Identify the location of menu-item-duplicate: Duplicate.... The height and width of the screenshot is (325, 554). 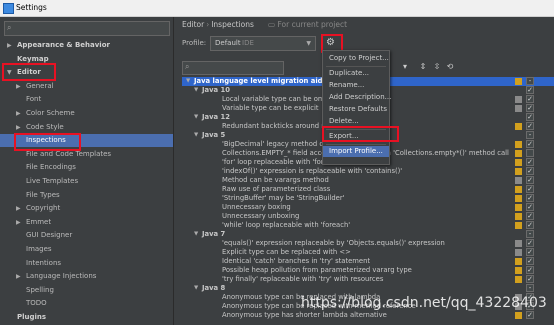
(356, 73).